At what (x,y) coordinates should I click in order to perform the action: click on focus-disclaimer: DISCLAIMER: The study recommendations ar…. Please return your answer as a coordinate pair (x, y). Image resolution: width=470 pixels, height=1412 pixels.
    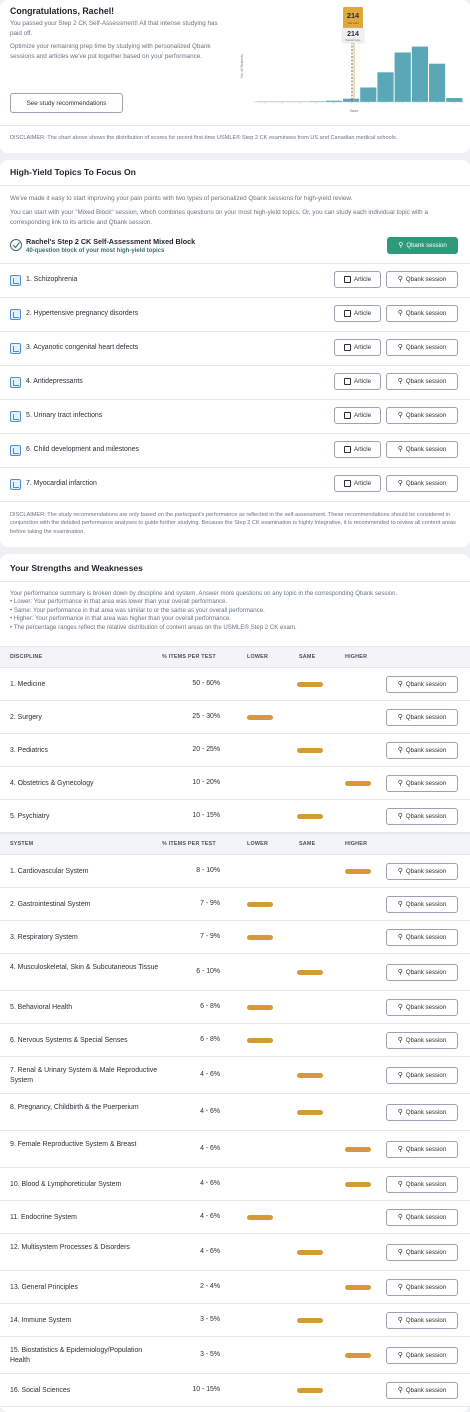
    Looking at the image, I should click on (233, 523).